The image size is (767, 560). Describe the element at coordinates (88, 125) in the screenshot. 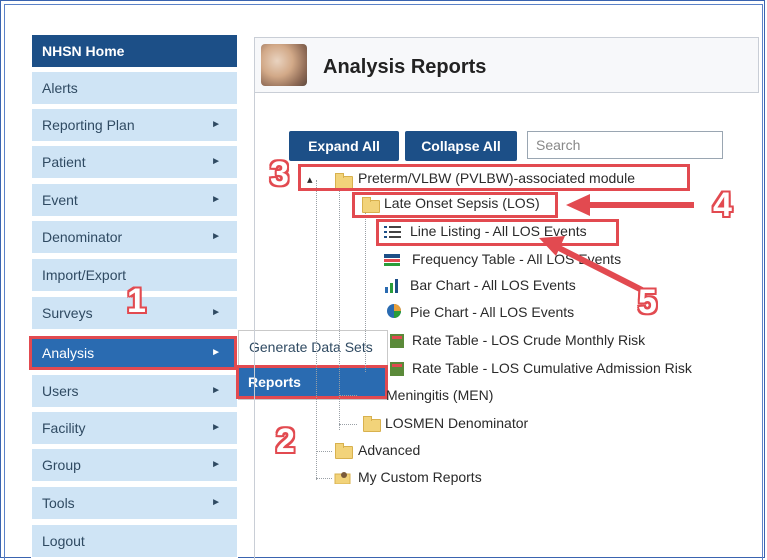

I see `sidebar-item-label: Reporting Plan` at that location.